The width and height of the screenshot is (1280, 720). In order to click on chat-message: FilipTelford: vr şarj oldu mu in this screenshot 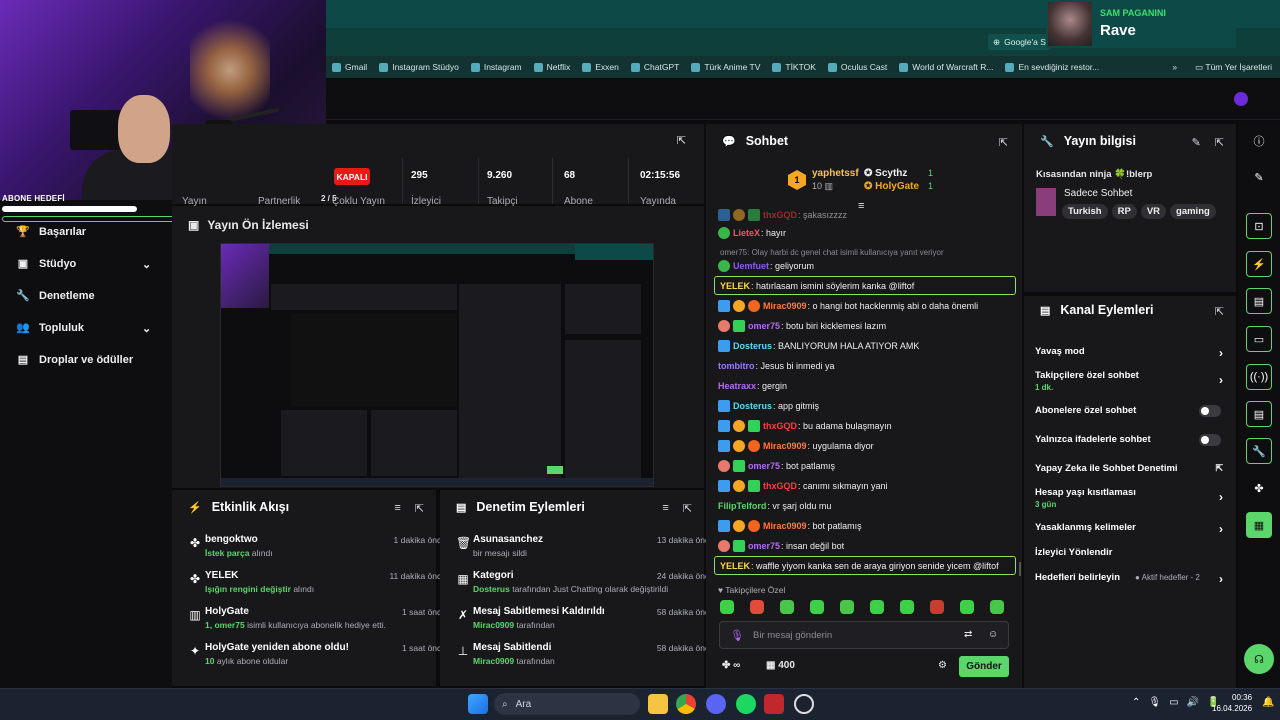, I will do `click(868, 506)`.